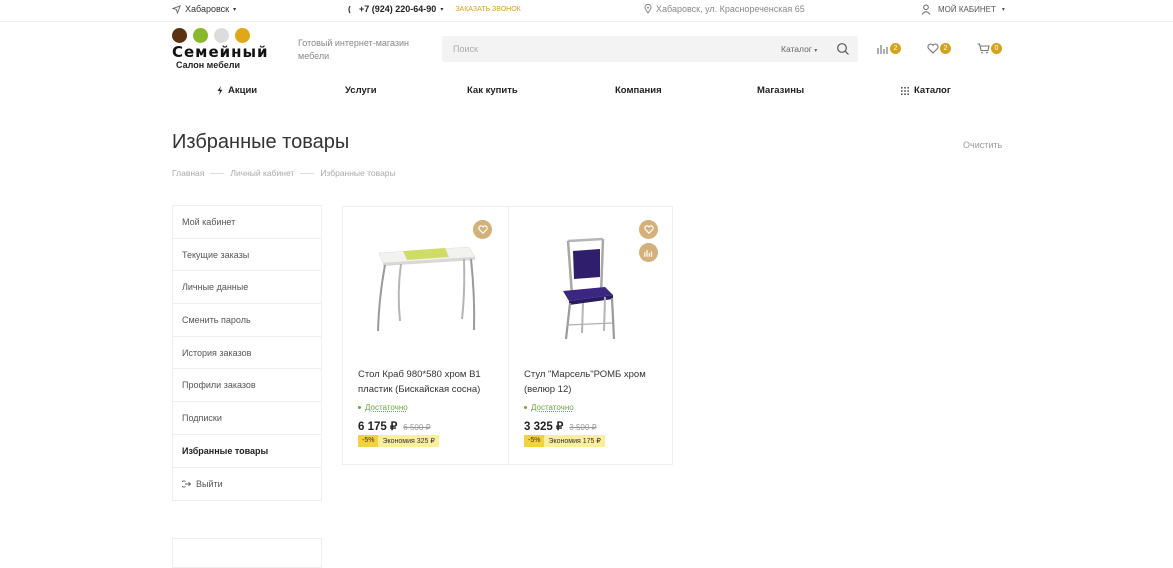 This screenshot has width=1173, height=568. Describe the element at coordinates (349, 9) in the screenshot. I see `phone-icon` at that location.